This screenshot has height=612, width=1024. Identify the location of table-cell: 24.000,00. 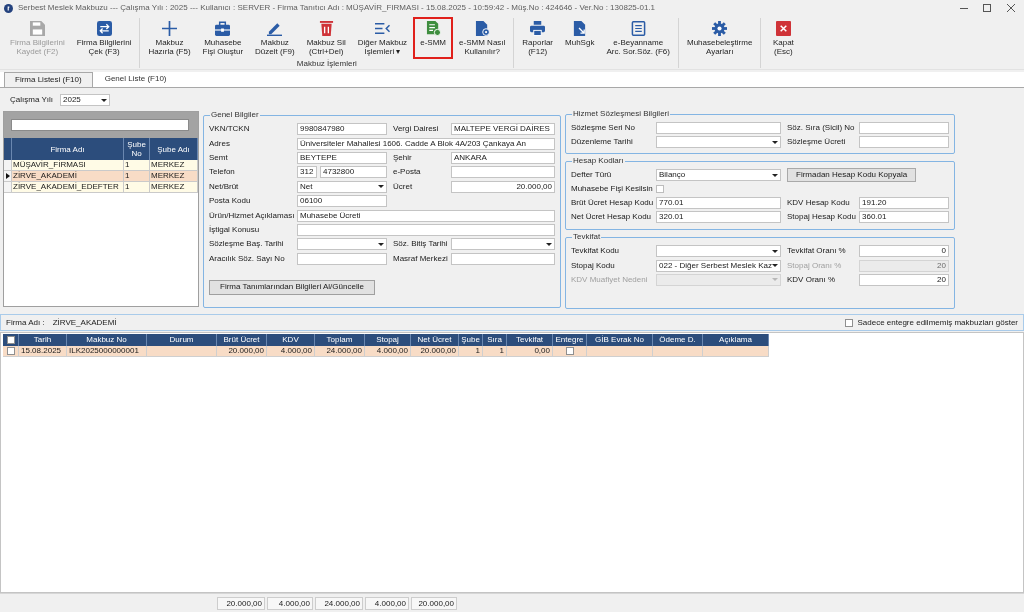
(340, 351).